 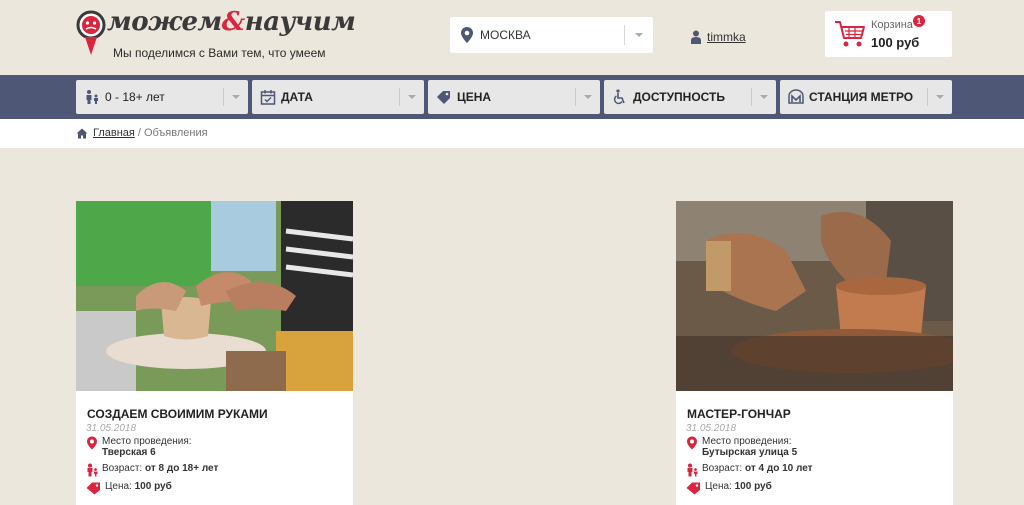 What do you see at coordinates (181, 468) in the screenshot?
I see `listing-age-value: от 8 до 18+ лет` at bounding box center [181, 468].